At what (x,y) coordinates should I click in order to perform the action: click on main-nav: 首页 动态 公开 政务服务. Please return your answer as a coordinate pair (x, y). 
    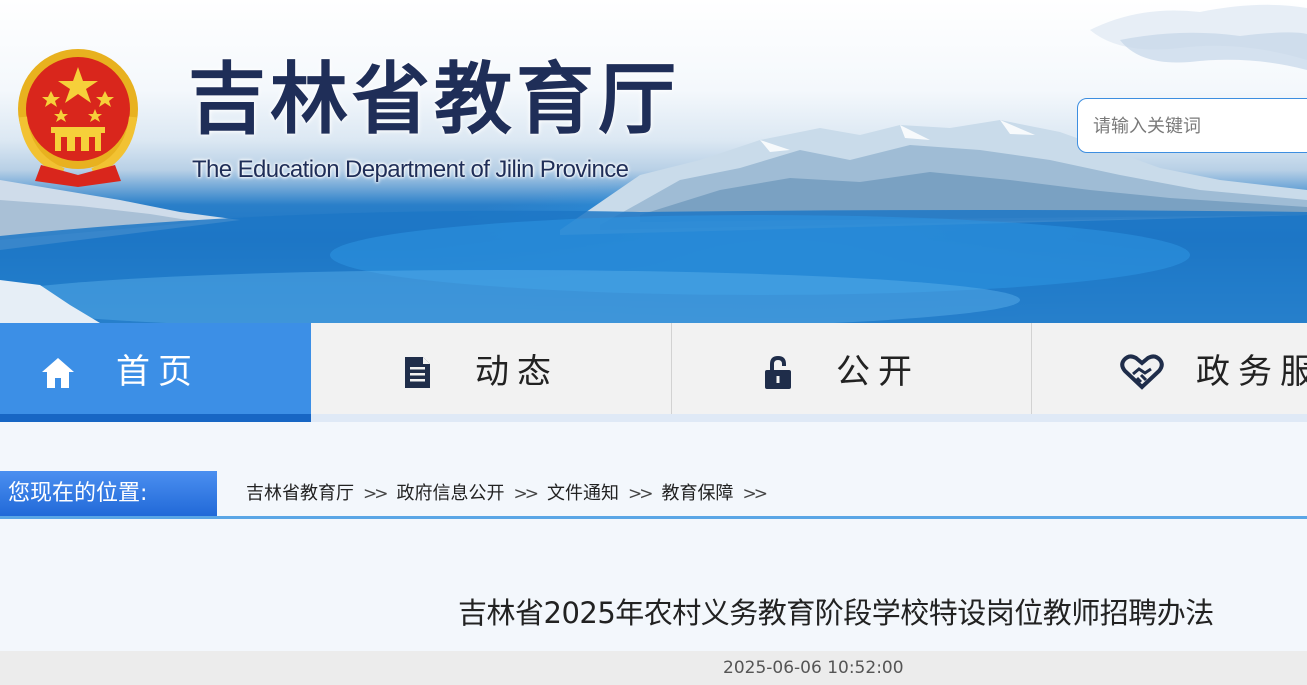
    Looking at the image, I should click on (653, 372).